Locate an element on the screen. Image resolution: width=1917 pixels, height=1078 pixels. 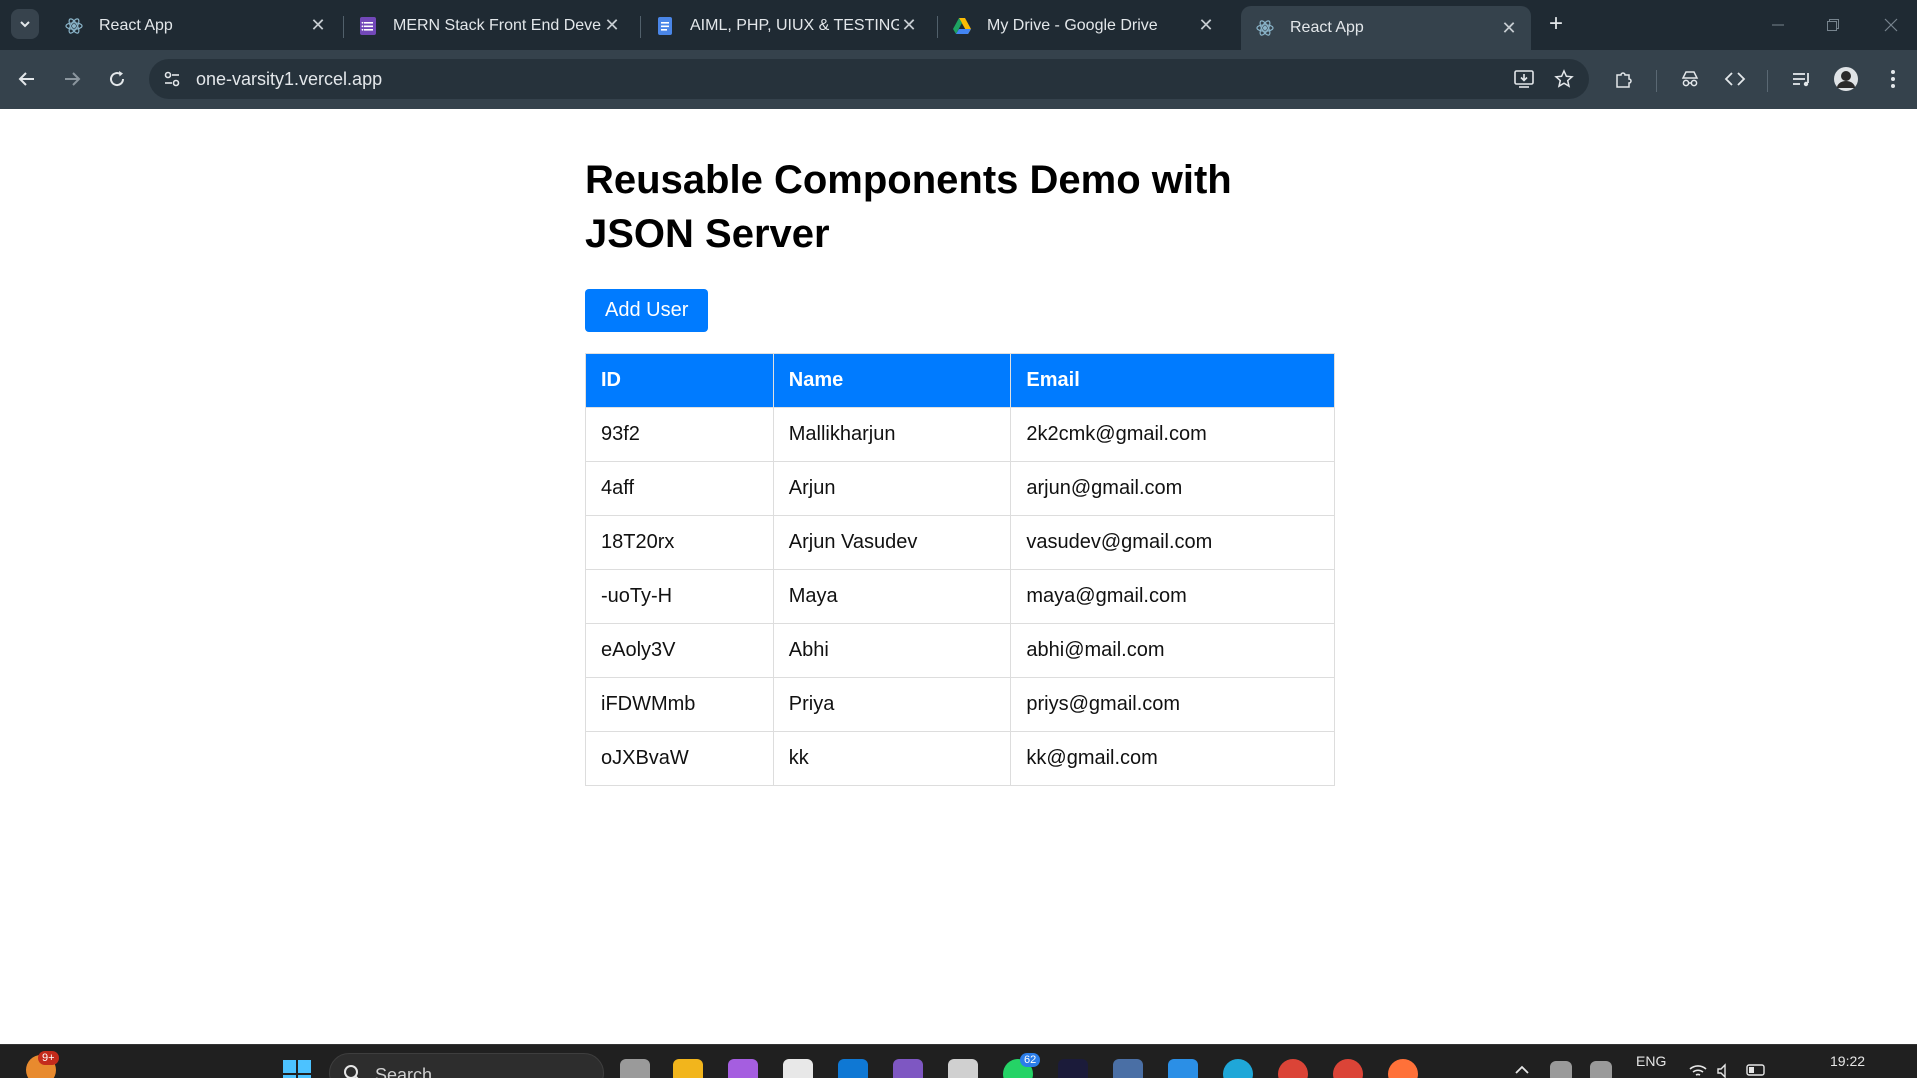
devtools-button is located at coordinates (1735, 79).